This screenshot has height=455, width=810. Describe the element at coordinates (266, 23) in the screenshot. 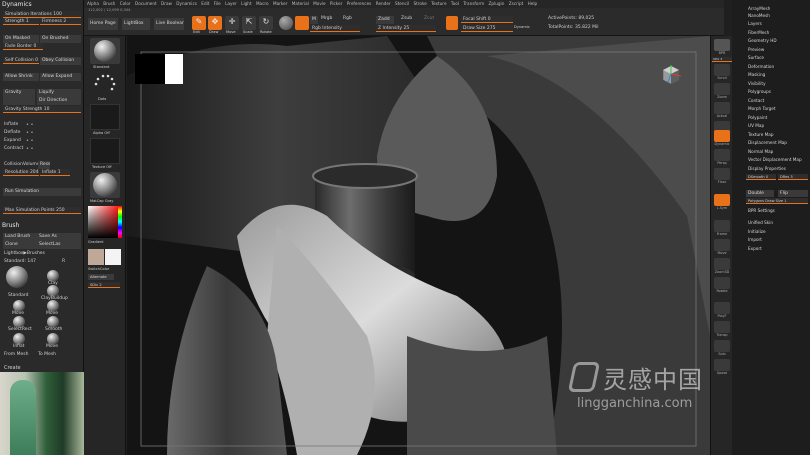

I see `rotate-button: ↻` at that location.